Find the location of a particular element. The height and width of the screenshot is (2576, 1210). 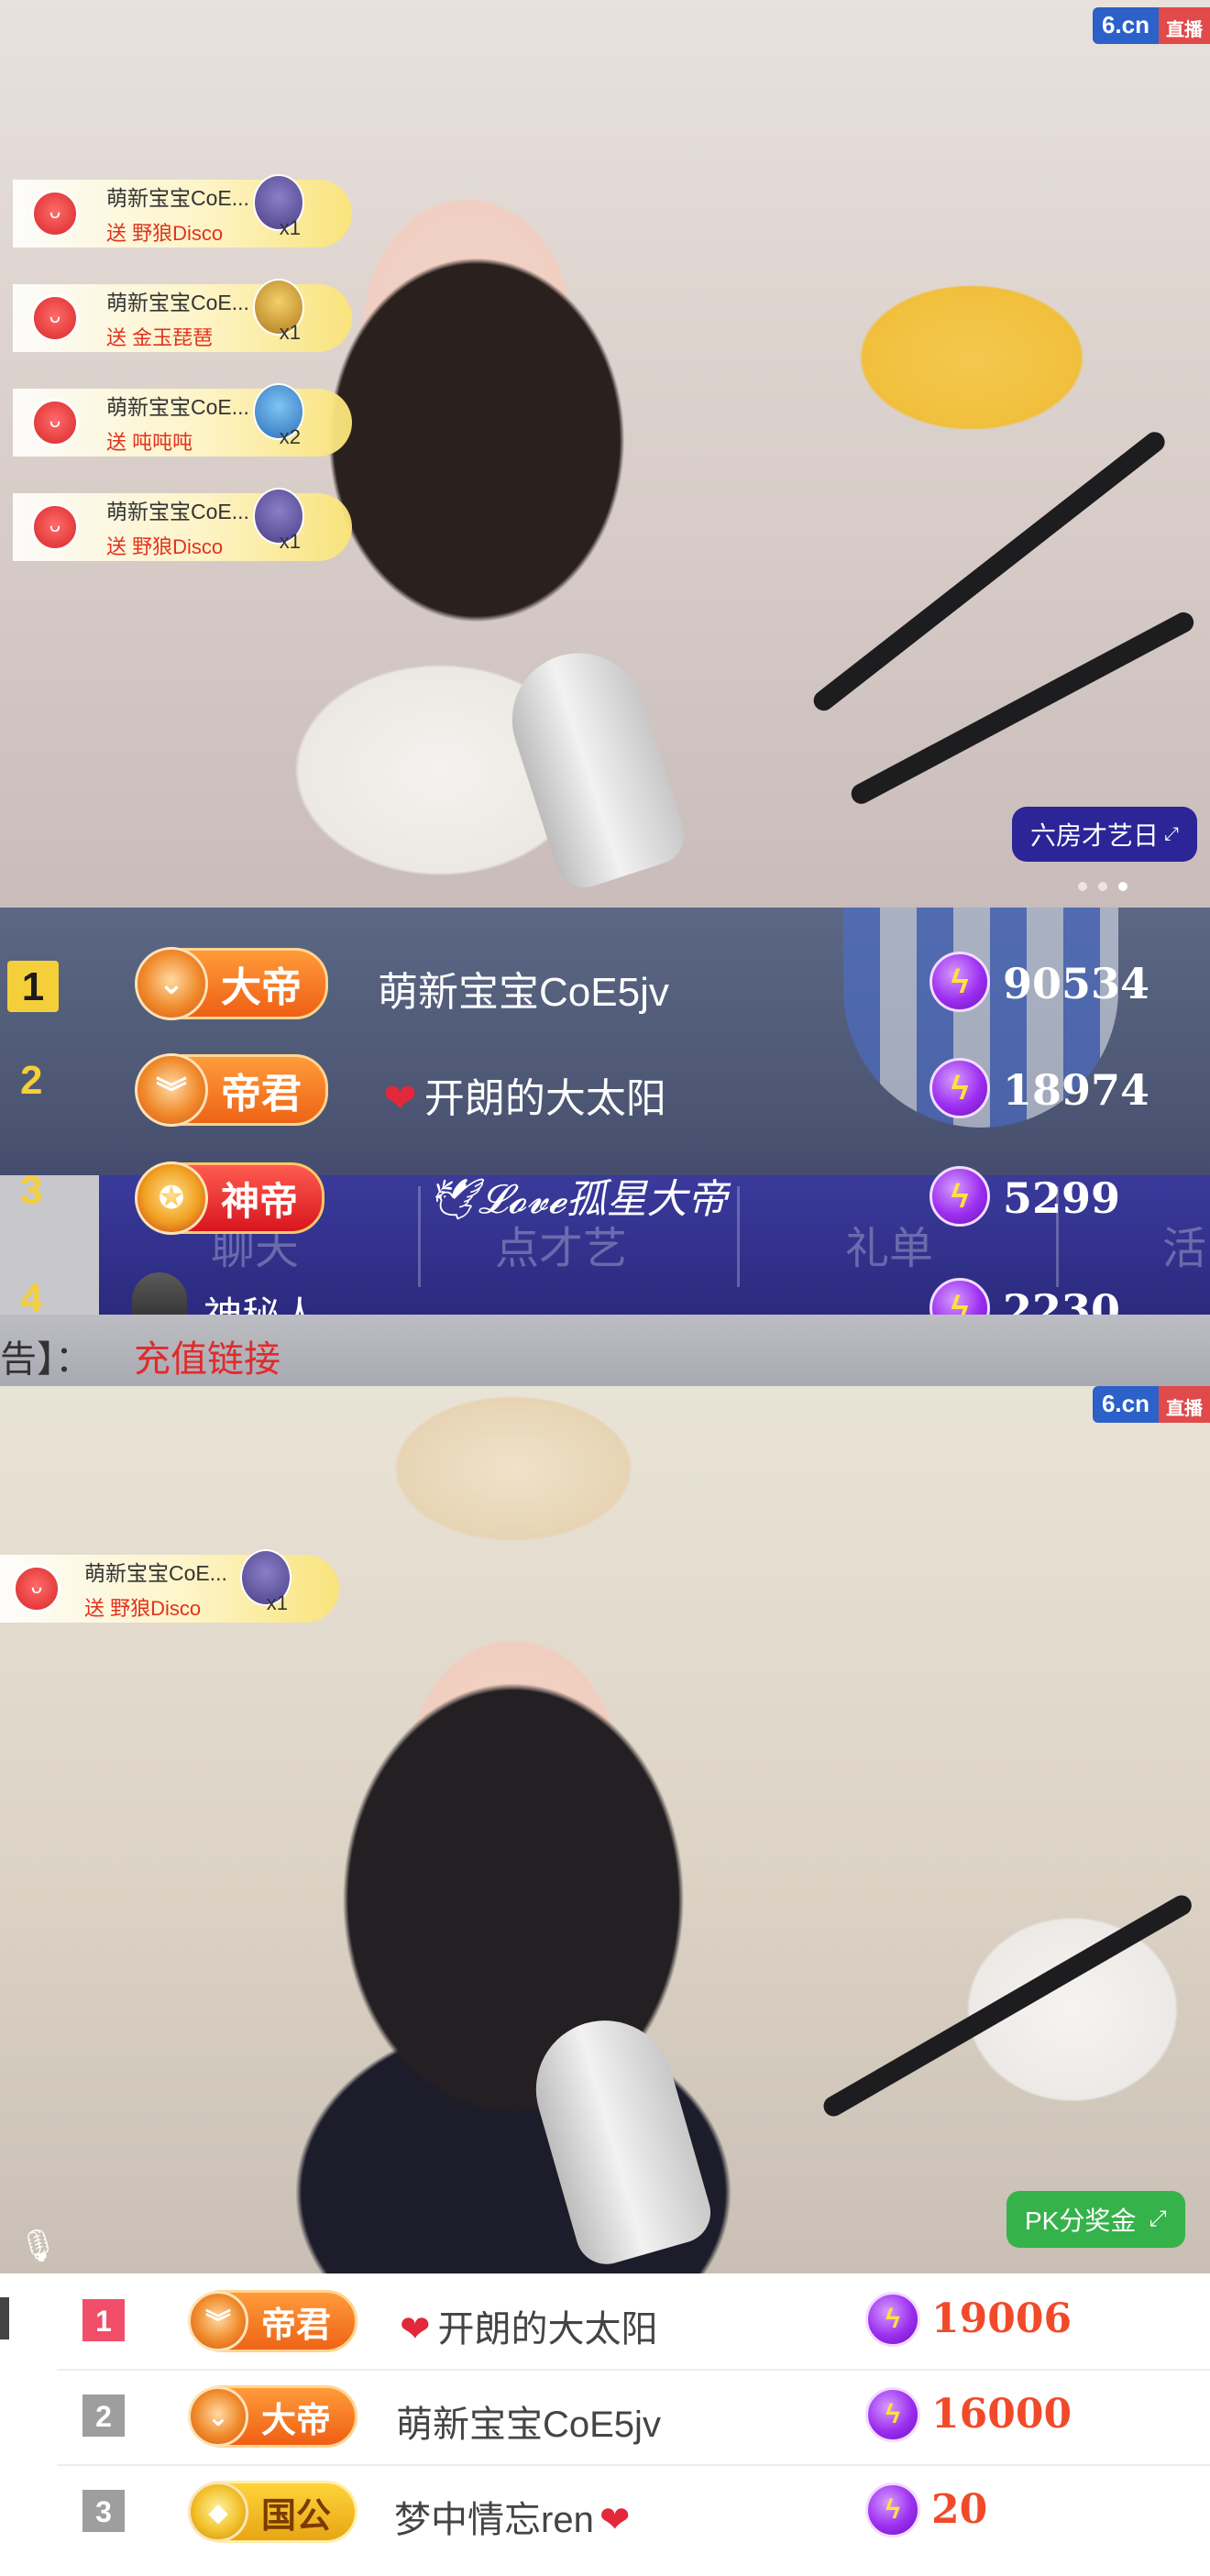

notice-bar: 告】： 充值链接 is located at coordinates (605, 1350).